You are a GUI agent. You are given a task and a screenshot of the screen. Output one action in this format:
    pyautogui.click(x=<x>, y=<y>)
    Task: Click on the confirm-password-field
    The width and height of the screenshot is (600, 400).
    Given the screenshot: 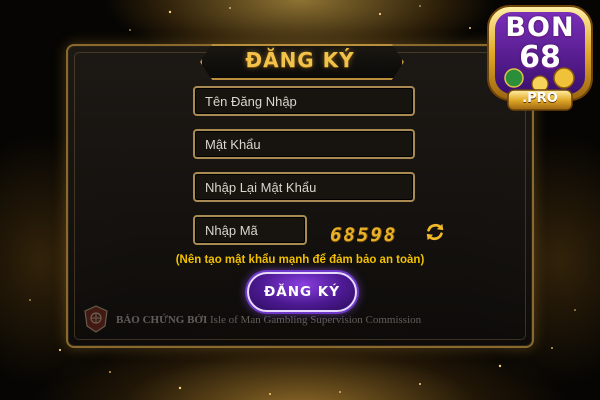 What is the action you would take?
    pyautogui.click(x=304, y=187)
    